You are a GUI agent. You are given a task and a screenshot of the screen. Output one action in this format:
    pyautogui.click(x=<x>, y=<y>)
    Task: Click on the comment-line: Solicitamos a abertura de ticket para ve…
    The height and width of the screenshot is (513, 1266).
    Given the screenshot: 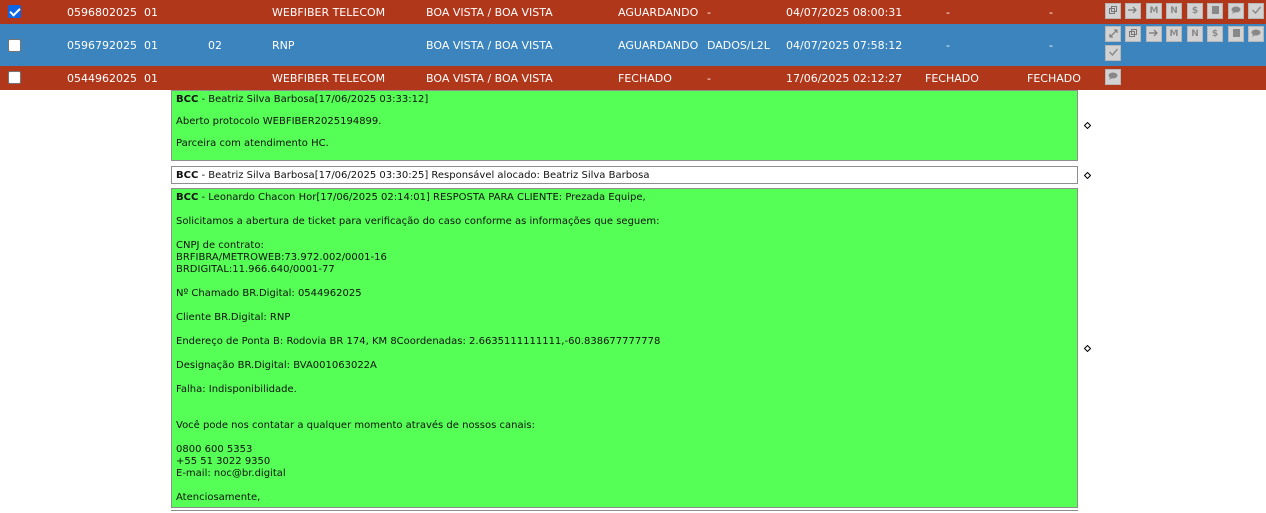 What is the action you would take?
    pyautogui.click(x=418, y=221)
    